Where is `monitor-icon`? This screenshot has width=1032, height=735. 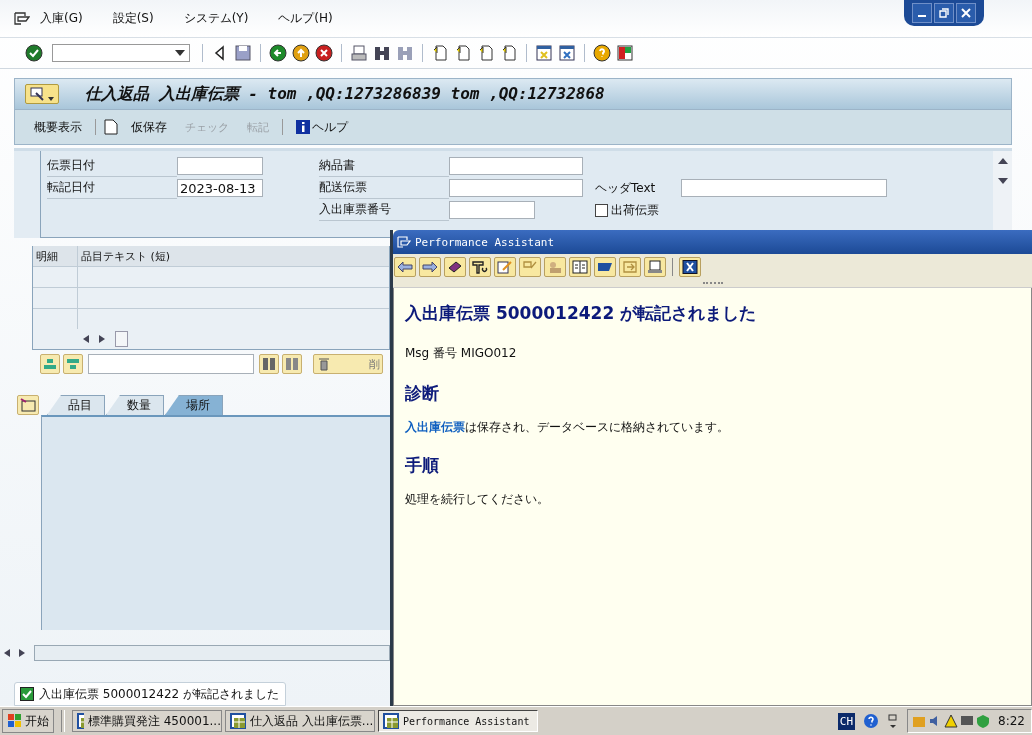
monitor-icon is located at coordinates (967, 721).